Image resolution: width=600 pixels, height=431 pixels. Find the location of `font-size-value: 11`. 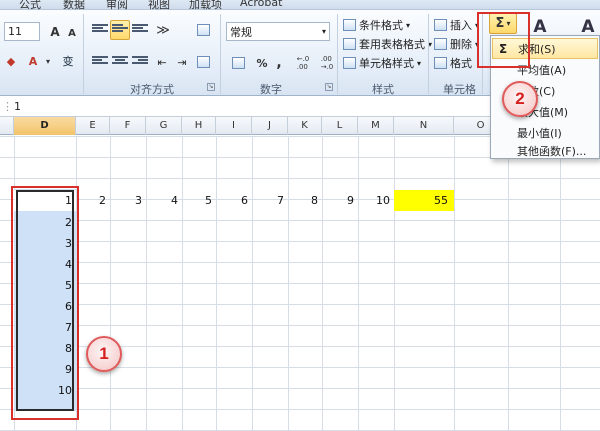

font-size-value: 11 is located at coordinates (15, 31).